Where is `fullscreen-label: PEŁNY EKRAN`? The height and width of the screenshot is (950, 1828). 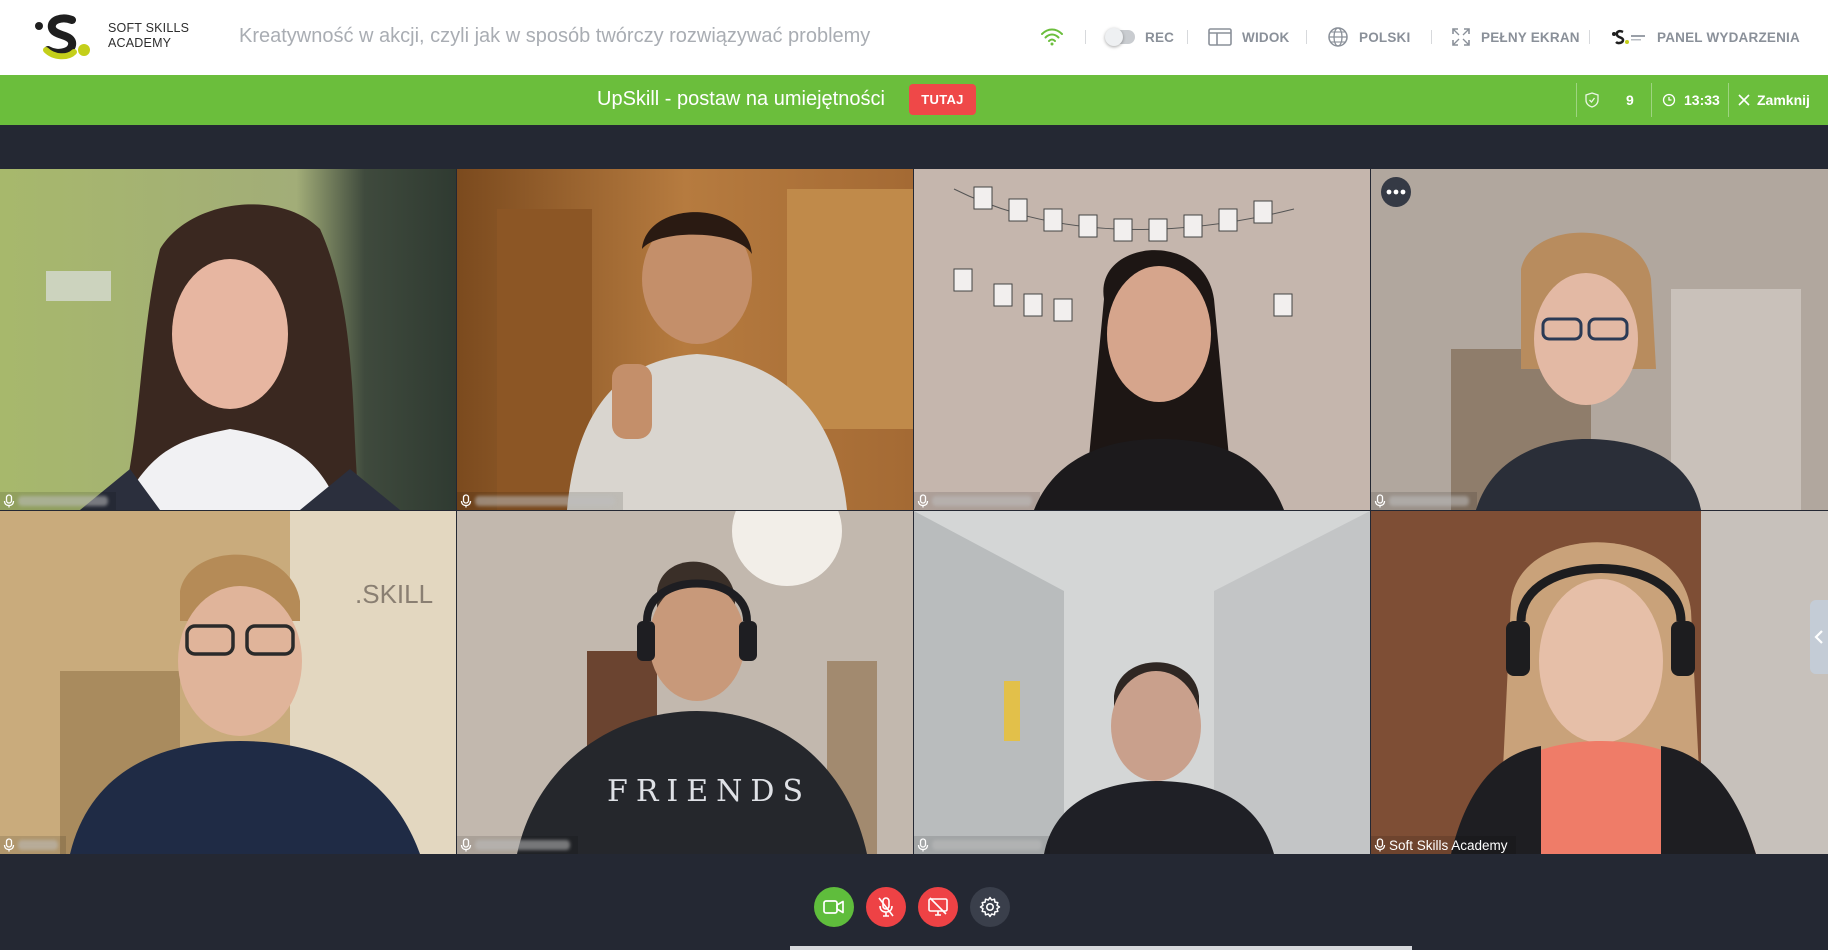 fullscreen-label: PEŁNY EKRAN is located at coordinates (1530, 37).